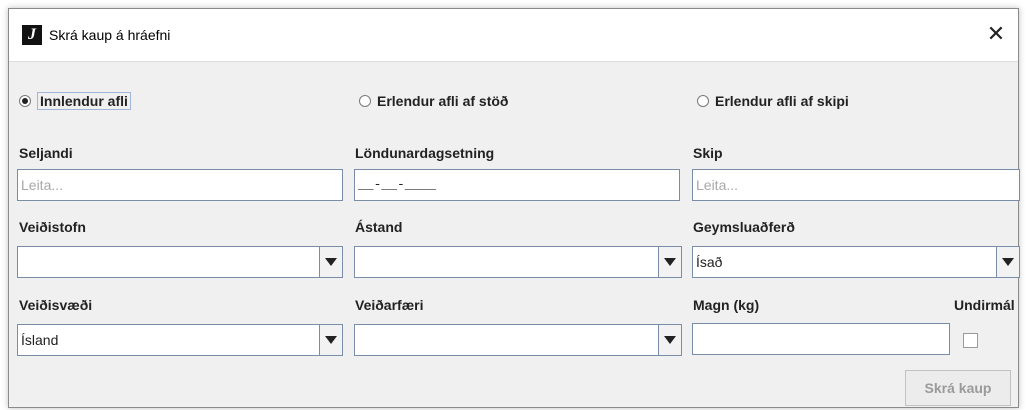 The width and height of the screenshot is (1027, 410). I want to click on magn-label: Magn (kg), so click(726, 305).